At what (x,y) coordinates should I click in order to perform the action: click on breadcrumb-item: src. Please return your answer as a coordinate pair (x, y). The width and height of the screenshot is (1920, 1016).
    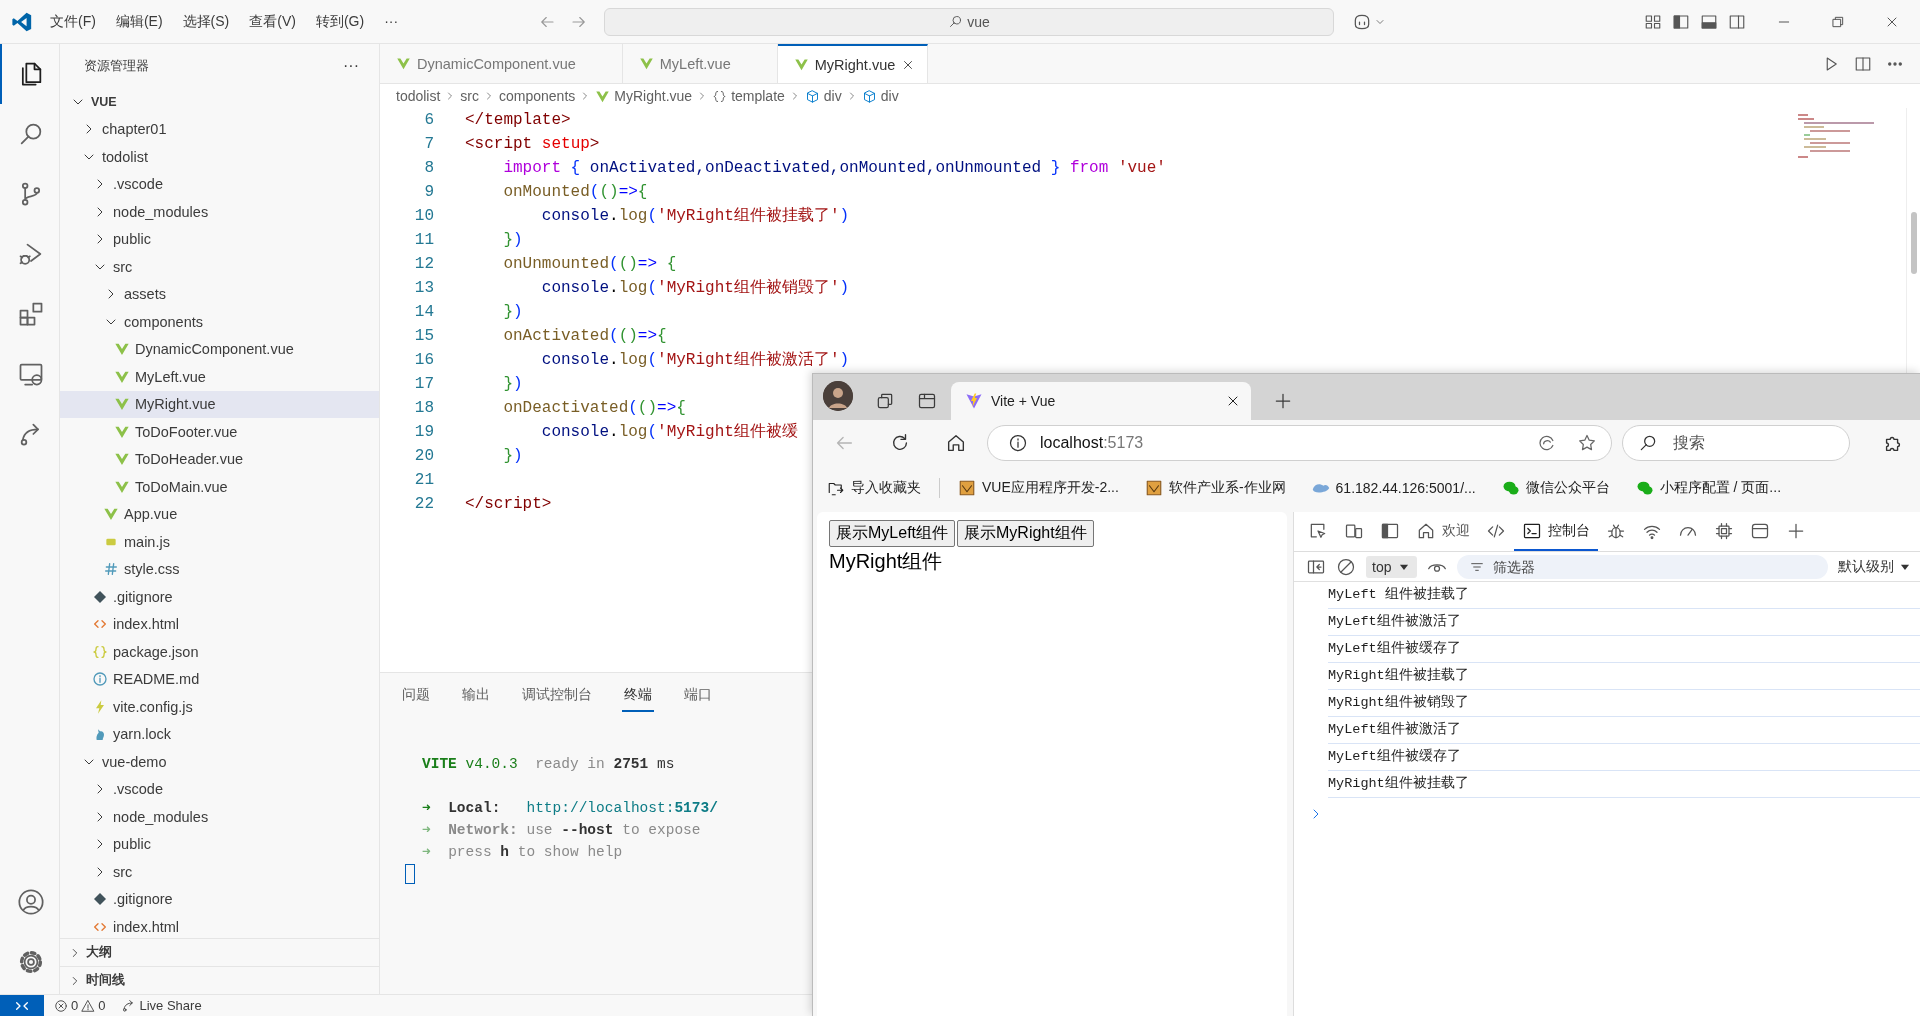
    Looking at the image, I should click on (470, 96).